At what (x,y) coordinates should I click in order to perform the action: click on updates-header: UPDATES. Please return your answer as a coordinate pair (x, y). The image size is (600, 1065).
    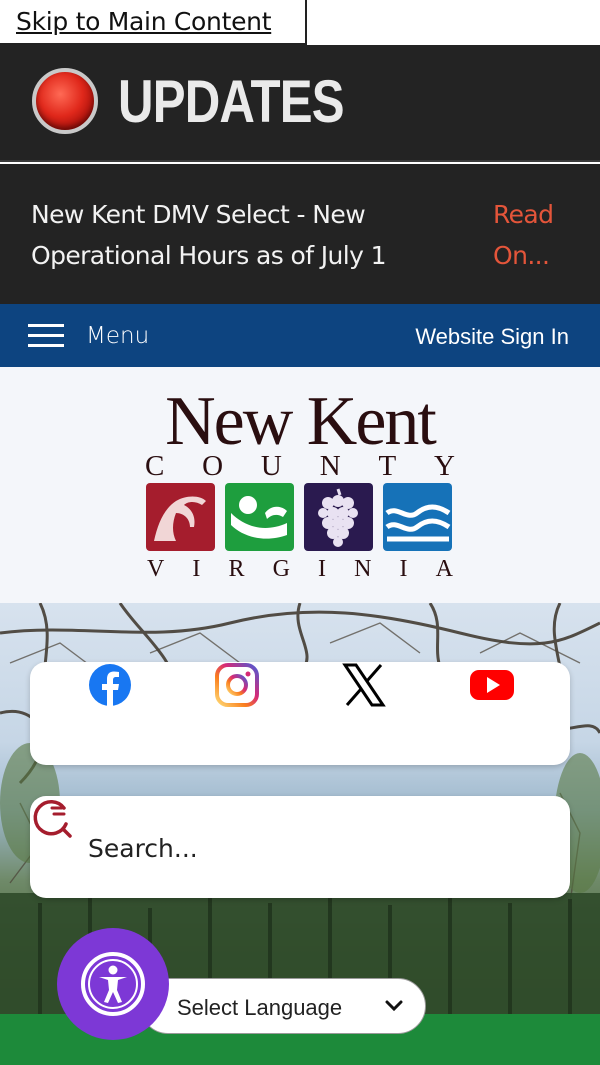
    Looking at the image, I should click on (300, 103).